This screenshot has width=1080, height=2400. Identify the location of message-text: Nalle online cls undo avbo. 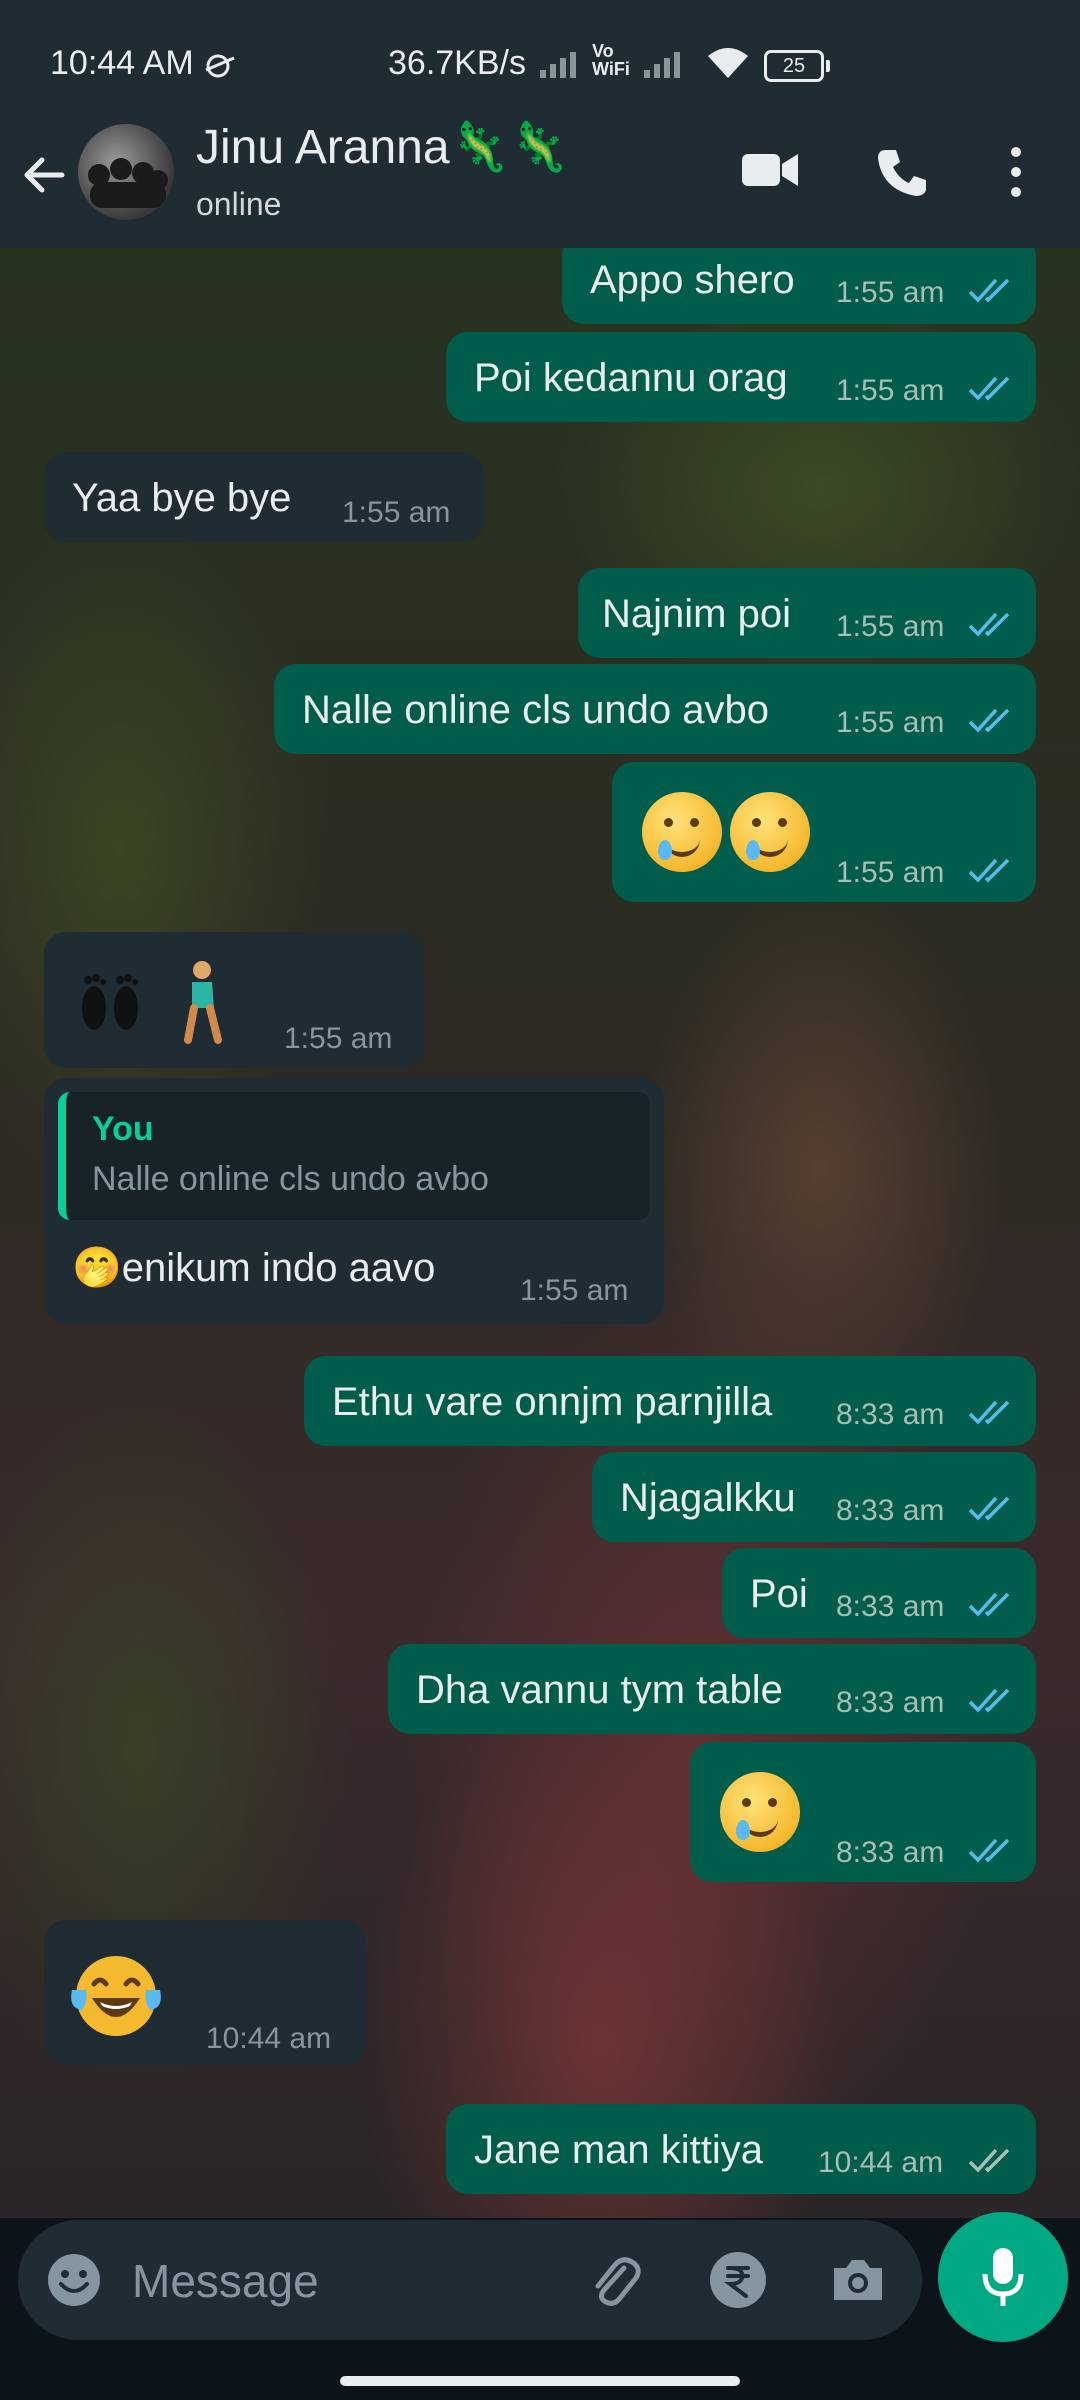
(535, 710).